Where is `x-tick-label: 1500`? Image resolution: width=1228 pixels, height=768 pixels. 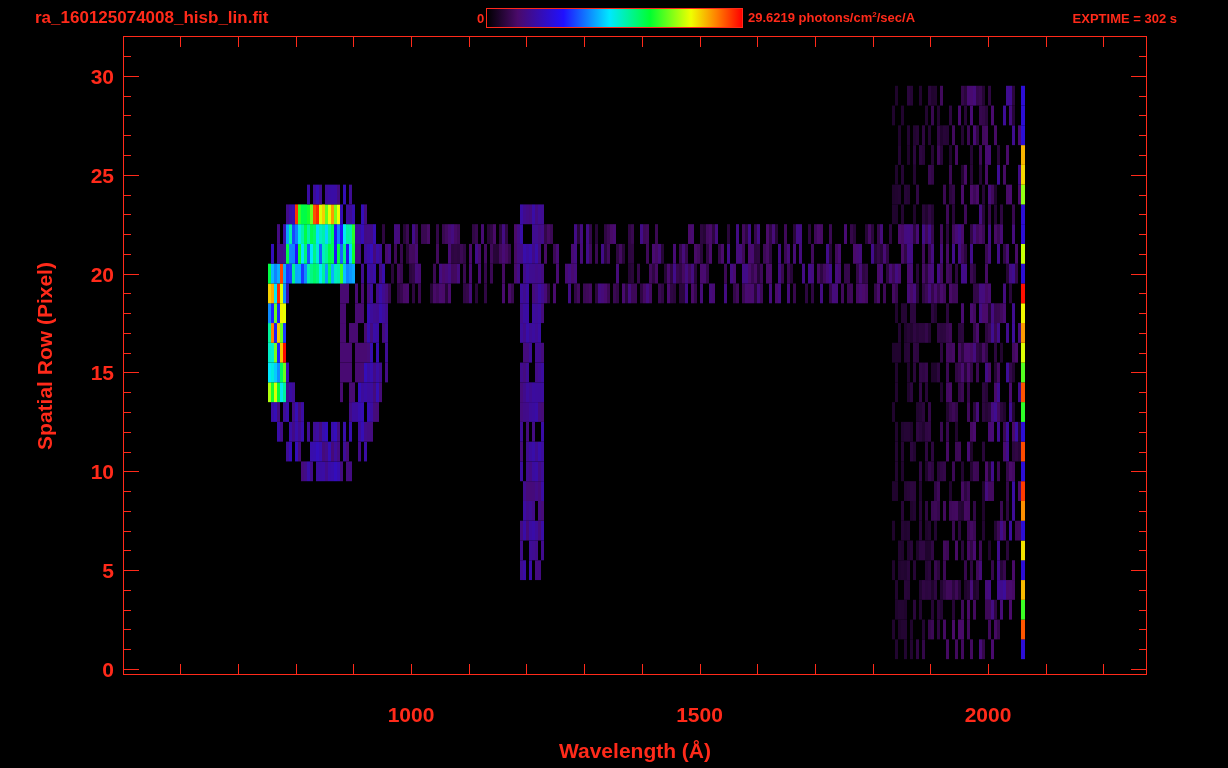
x-tick-label: 1500 is located at coordinates (699, 714).